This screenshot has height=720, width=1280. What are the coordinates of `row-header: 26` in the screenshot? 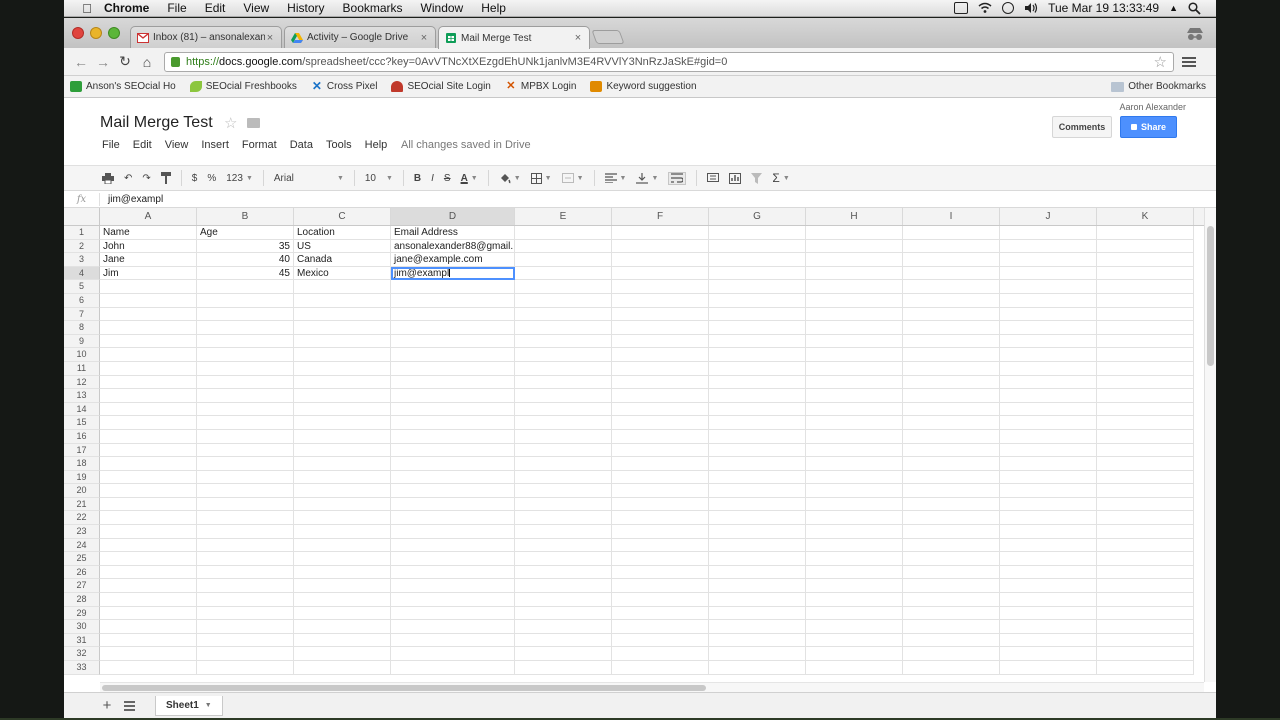 It's located at (82, 572).